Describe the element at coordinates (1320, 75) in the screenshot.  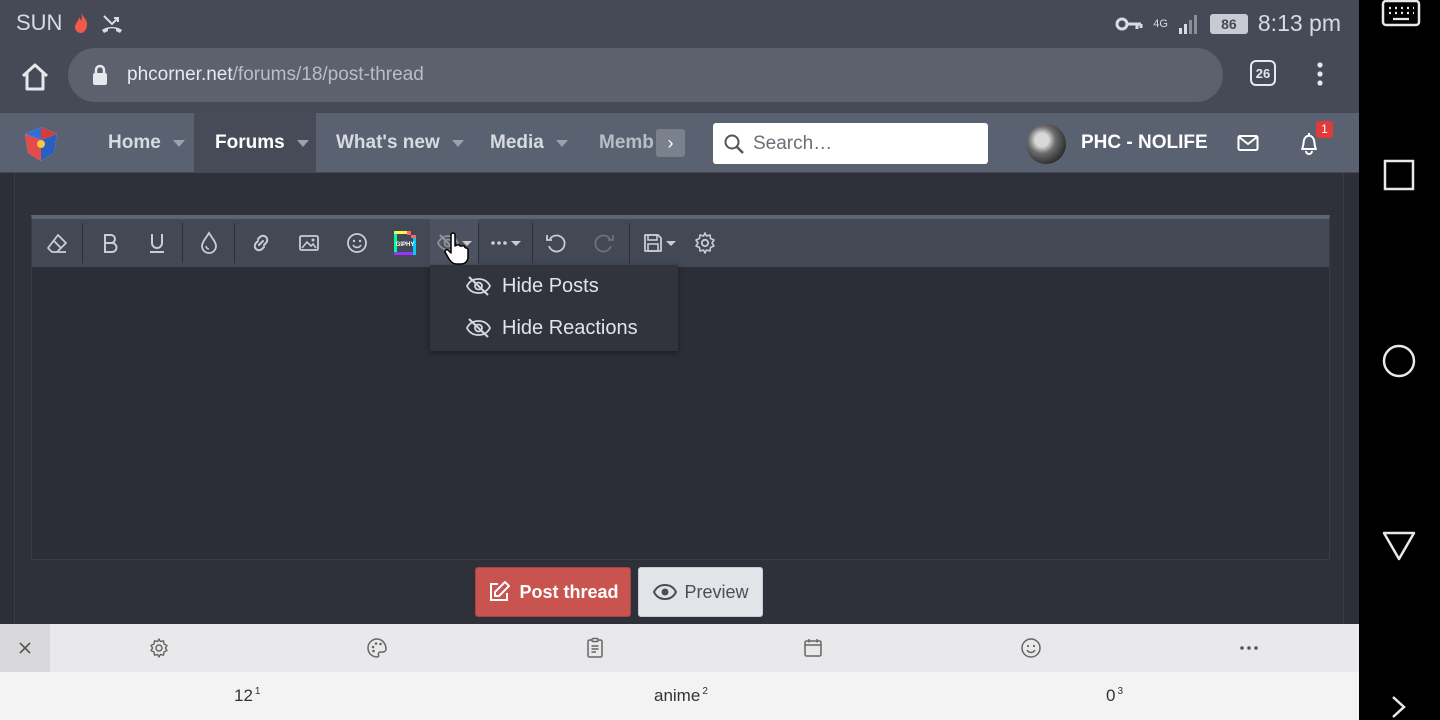
I see `kebab-menu-icon` at that location.